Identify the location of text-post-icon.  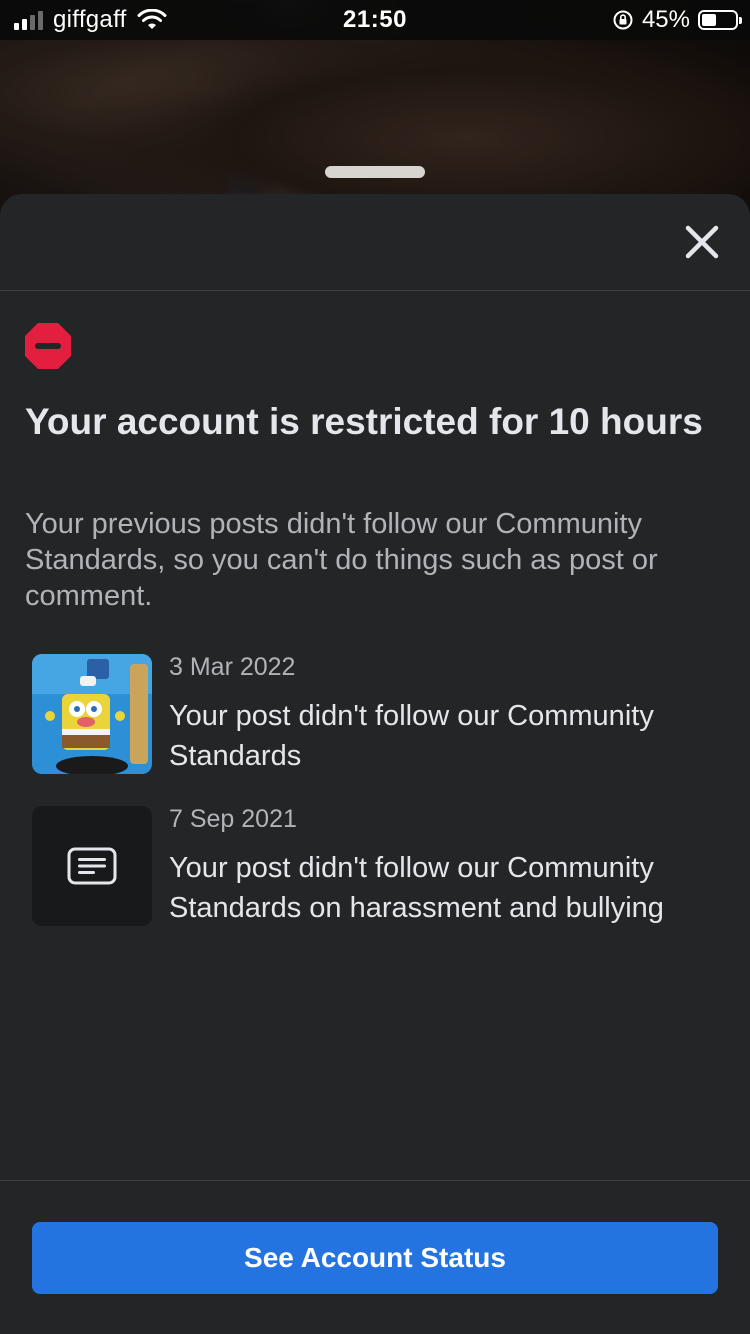
(92, 866).